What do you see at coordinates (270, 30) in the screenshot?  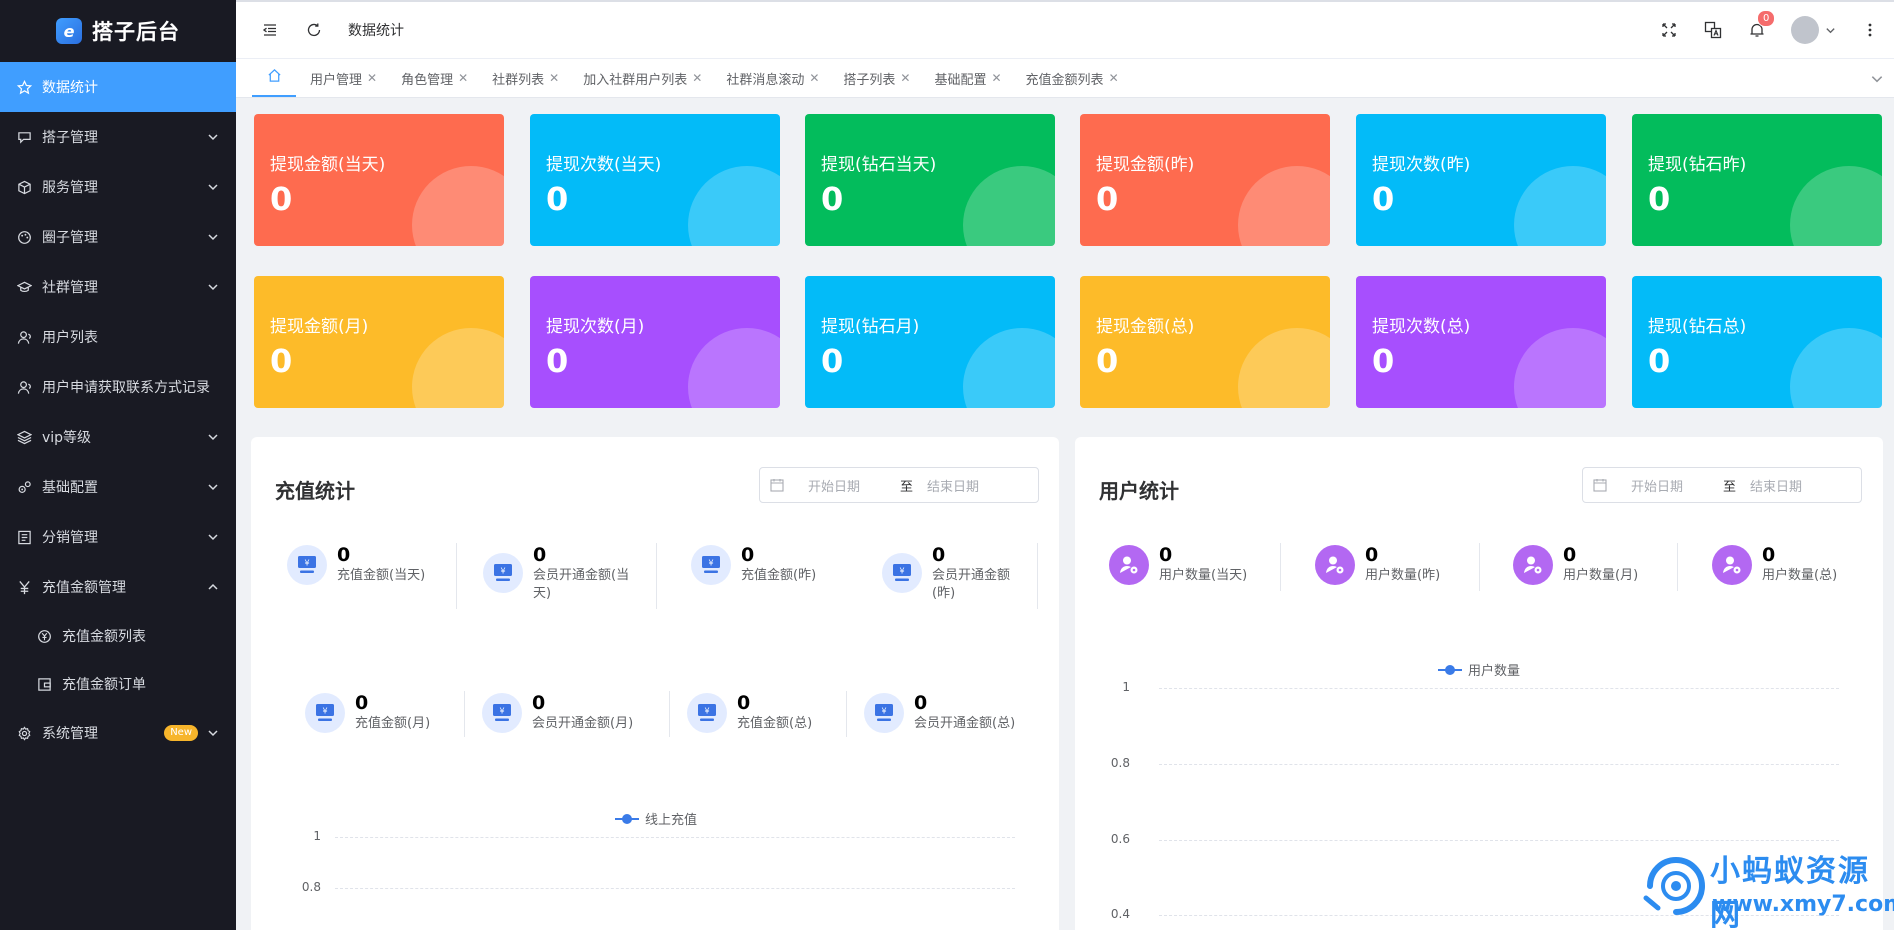 I see `collapse-menu-icon` at bounding box center [270, 30].